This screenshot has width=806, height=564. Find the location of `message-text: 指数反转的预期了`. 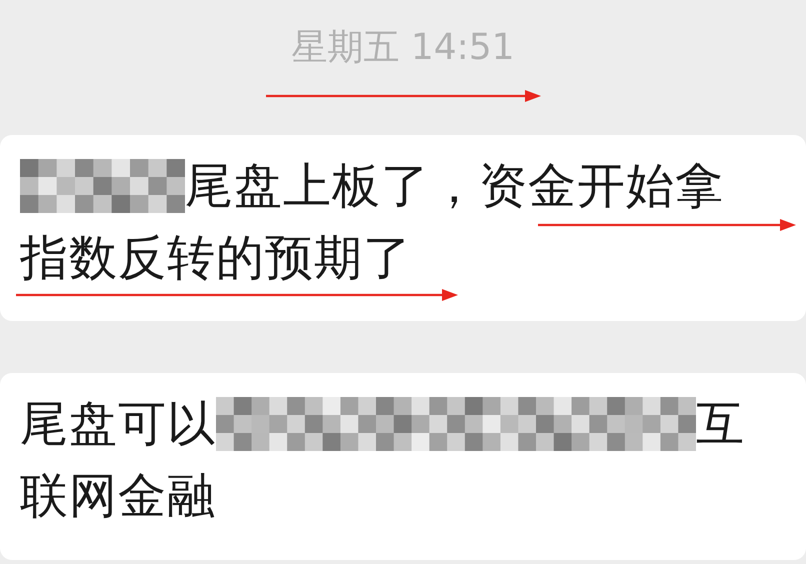

message-text: 指数反转的预期了 is located at coordinates (216, 258).